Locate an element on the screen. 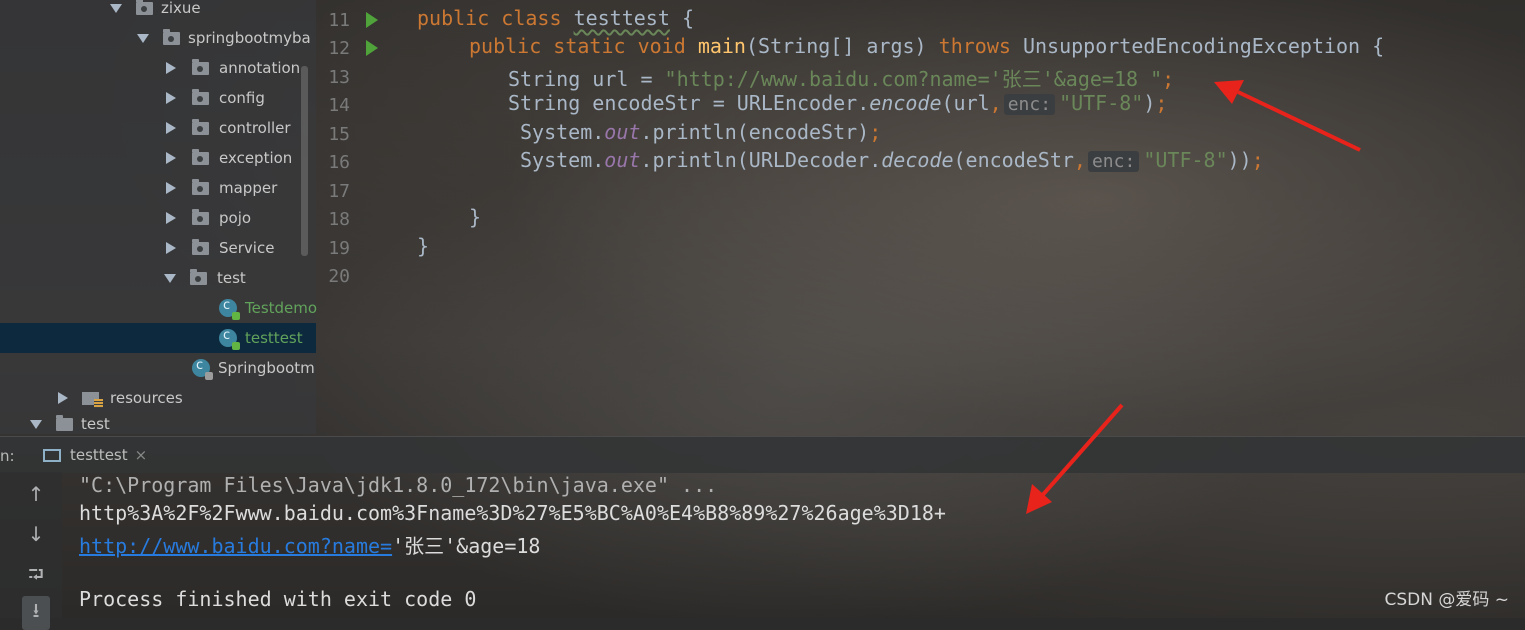 The width and height of the screenshot is (1525, 630). annotation-arrow-top is located at coordinates (1287, 116).